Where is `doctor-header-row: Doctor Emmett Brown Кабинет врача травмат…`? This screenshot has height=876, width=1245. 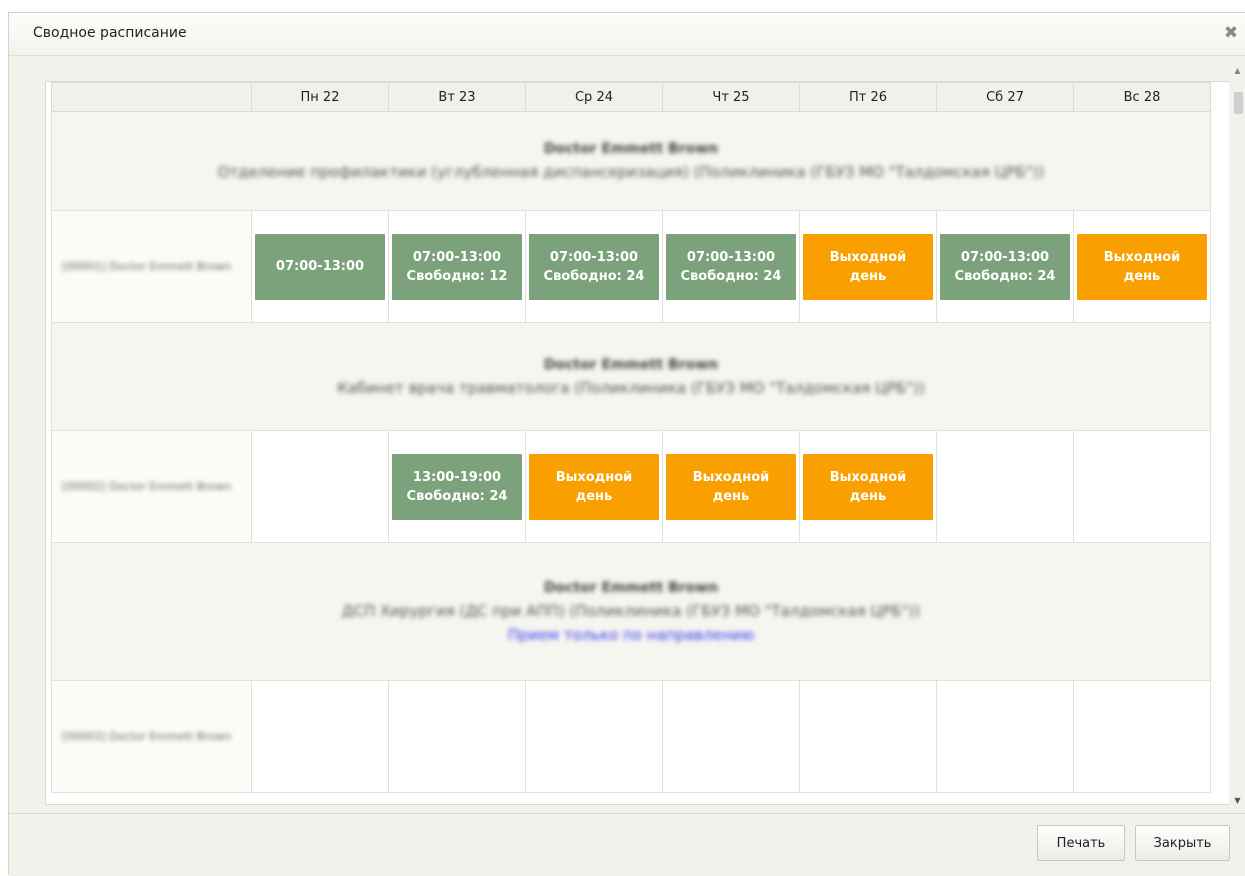 doctor-header-row: Doctor Emmett Brown Кабинет врача травмат… is located at coordinates (631, 376).